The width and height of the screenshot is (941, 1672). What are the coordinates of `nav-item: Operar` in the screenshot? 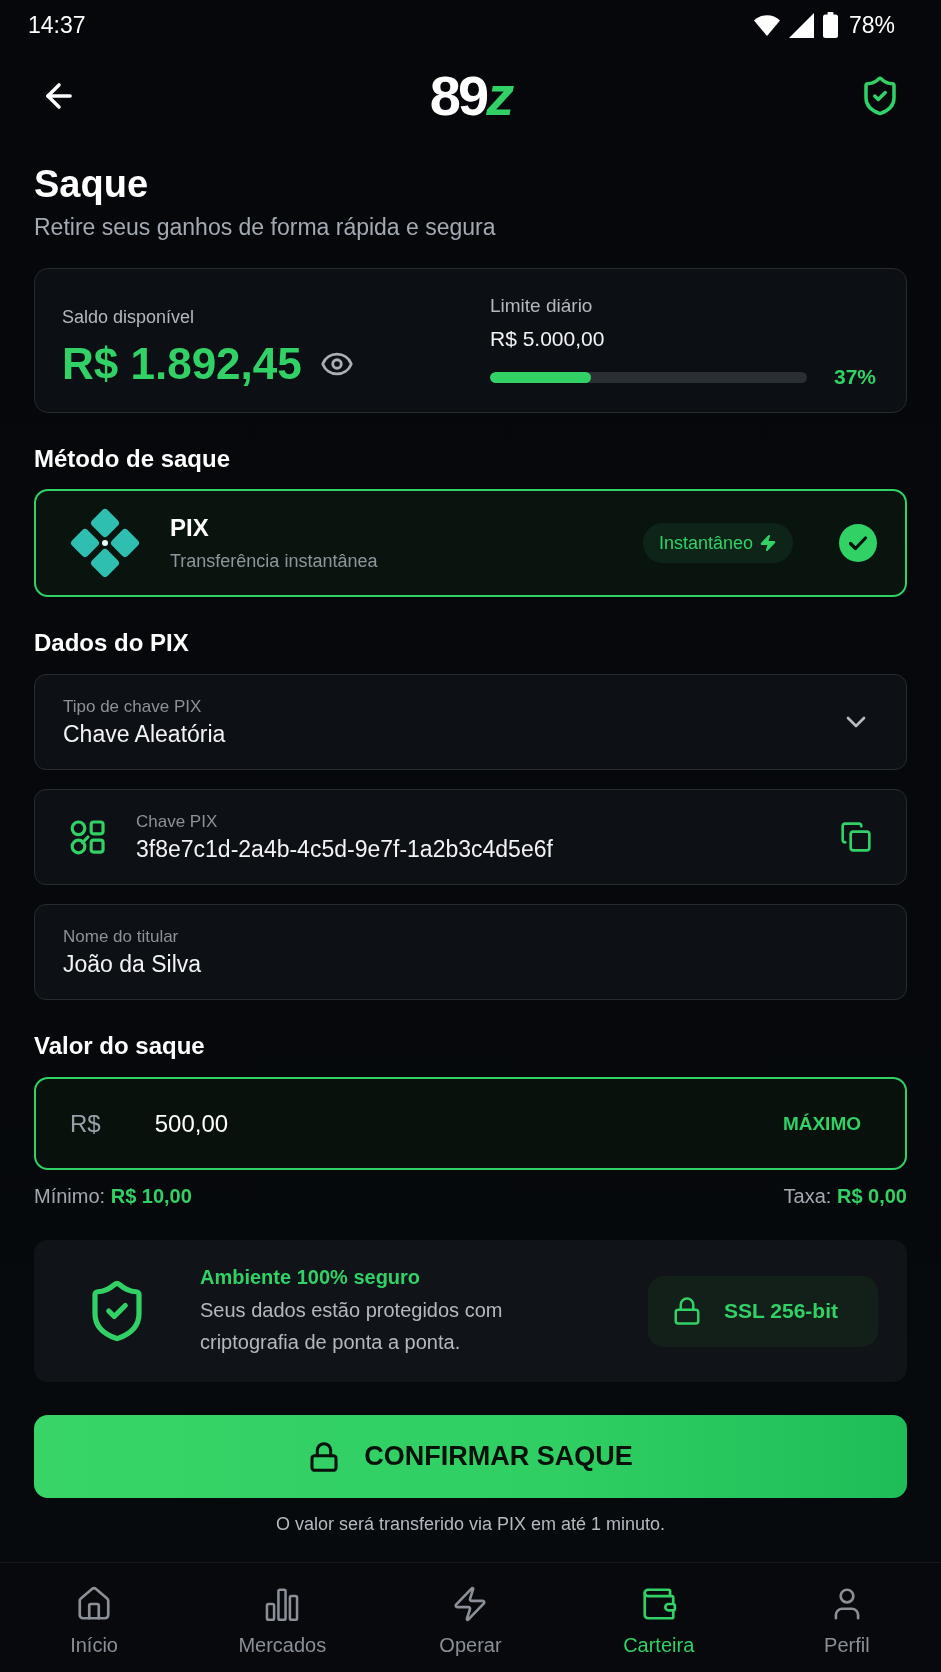 It's located at (470, 1617).